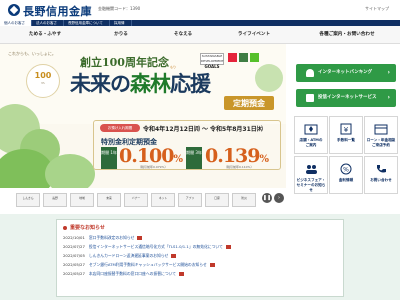 This screenshot has width=400, height=300. Describe the element at coordinates (194, 158) in the screenshot. I see `term-3y-label: 期間 3年` at that location.